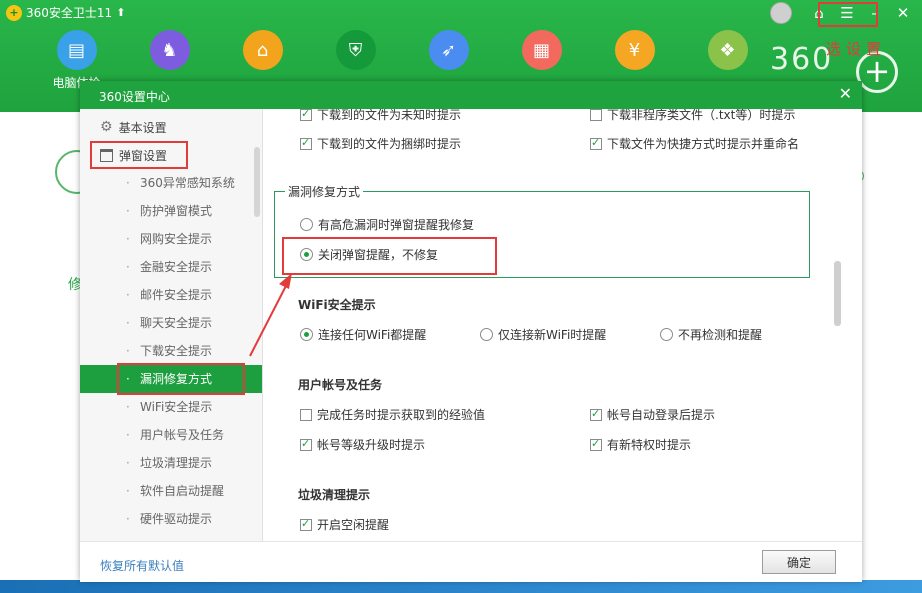 The height and width of the screenshot is (593, 922). I want to click on junk-title: 垃圾清理提示, so click(334, 495).